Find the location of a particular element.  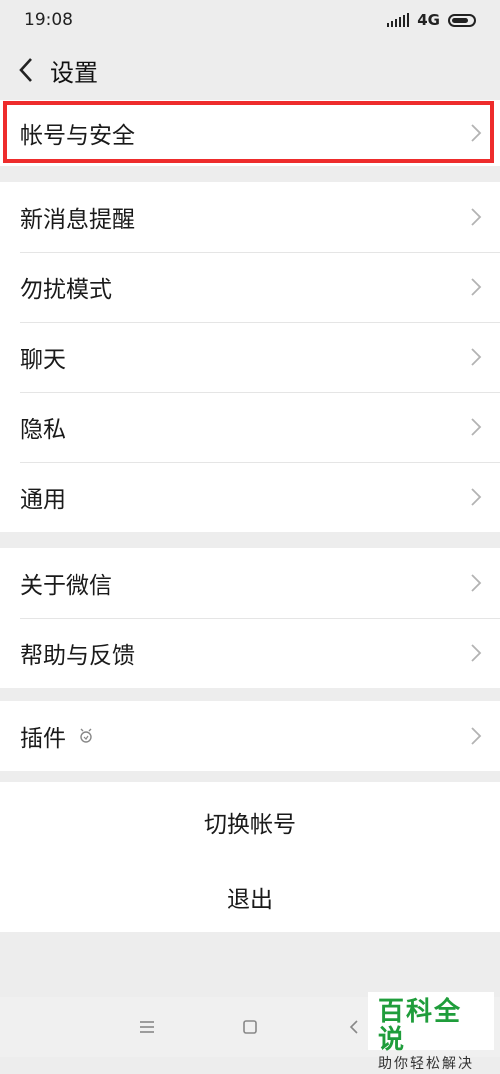

settings-item-label: 新消息提醒 is located at coordinates (77, 220).